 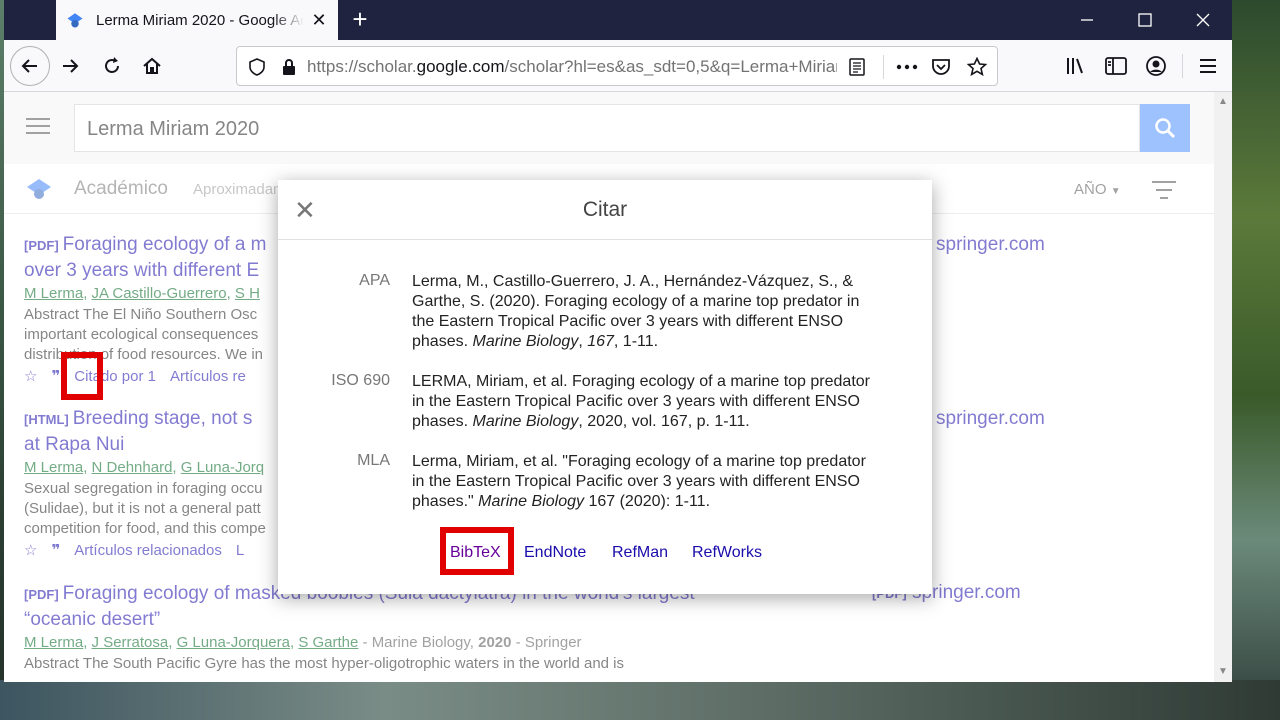 I want to click on dialog-title: Citar, so click(x=605, y=209).